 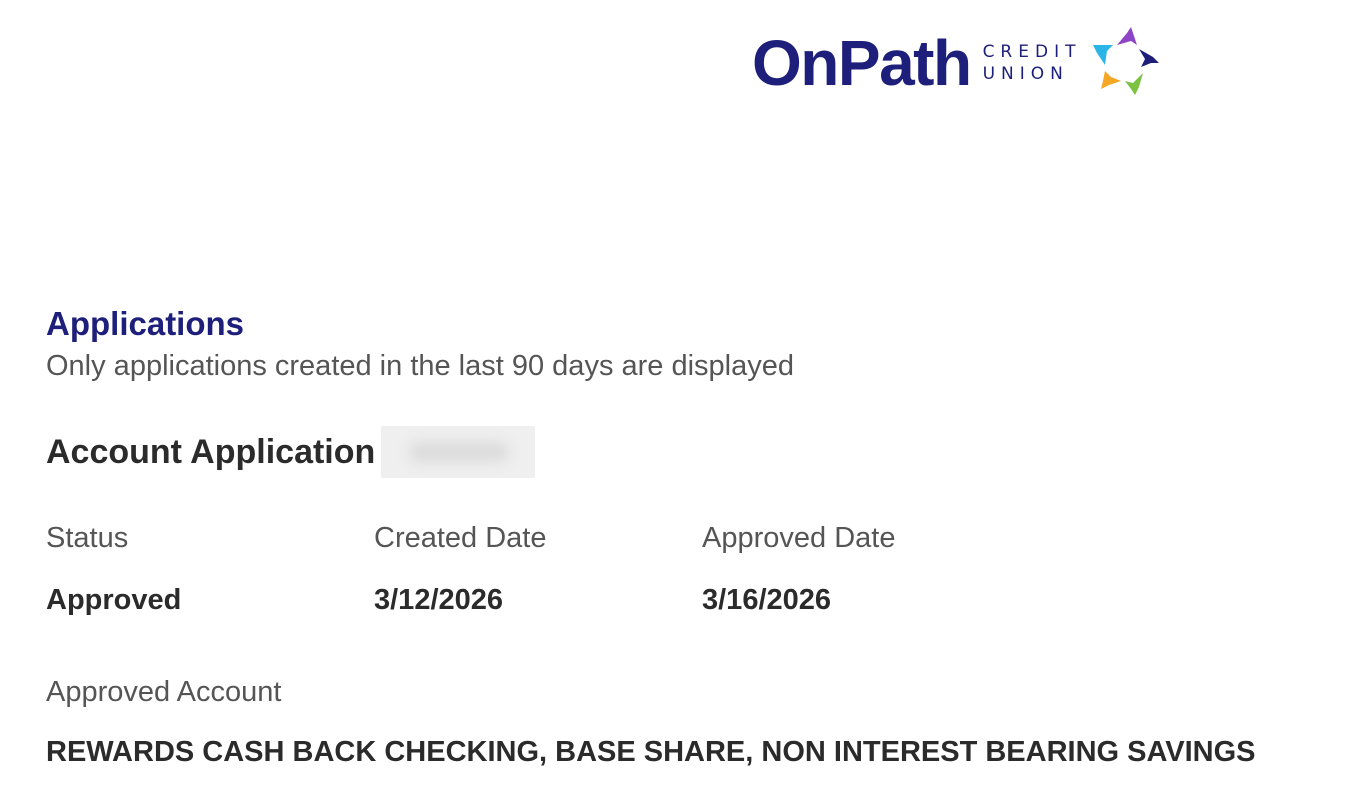 What do you see at coordinates (210, 569) in the screenshot?
I see `status-field: Status Approved` at bounding box center [210, 569].